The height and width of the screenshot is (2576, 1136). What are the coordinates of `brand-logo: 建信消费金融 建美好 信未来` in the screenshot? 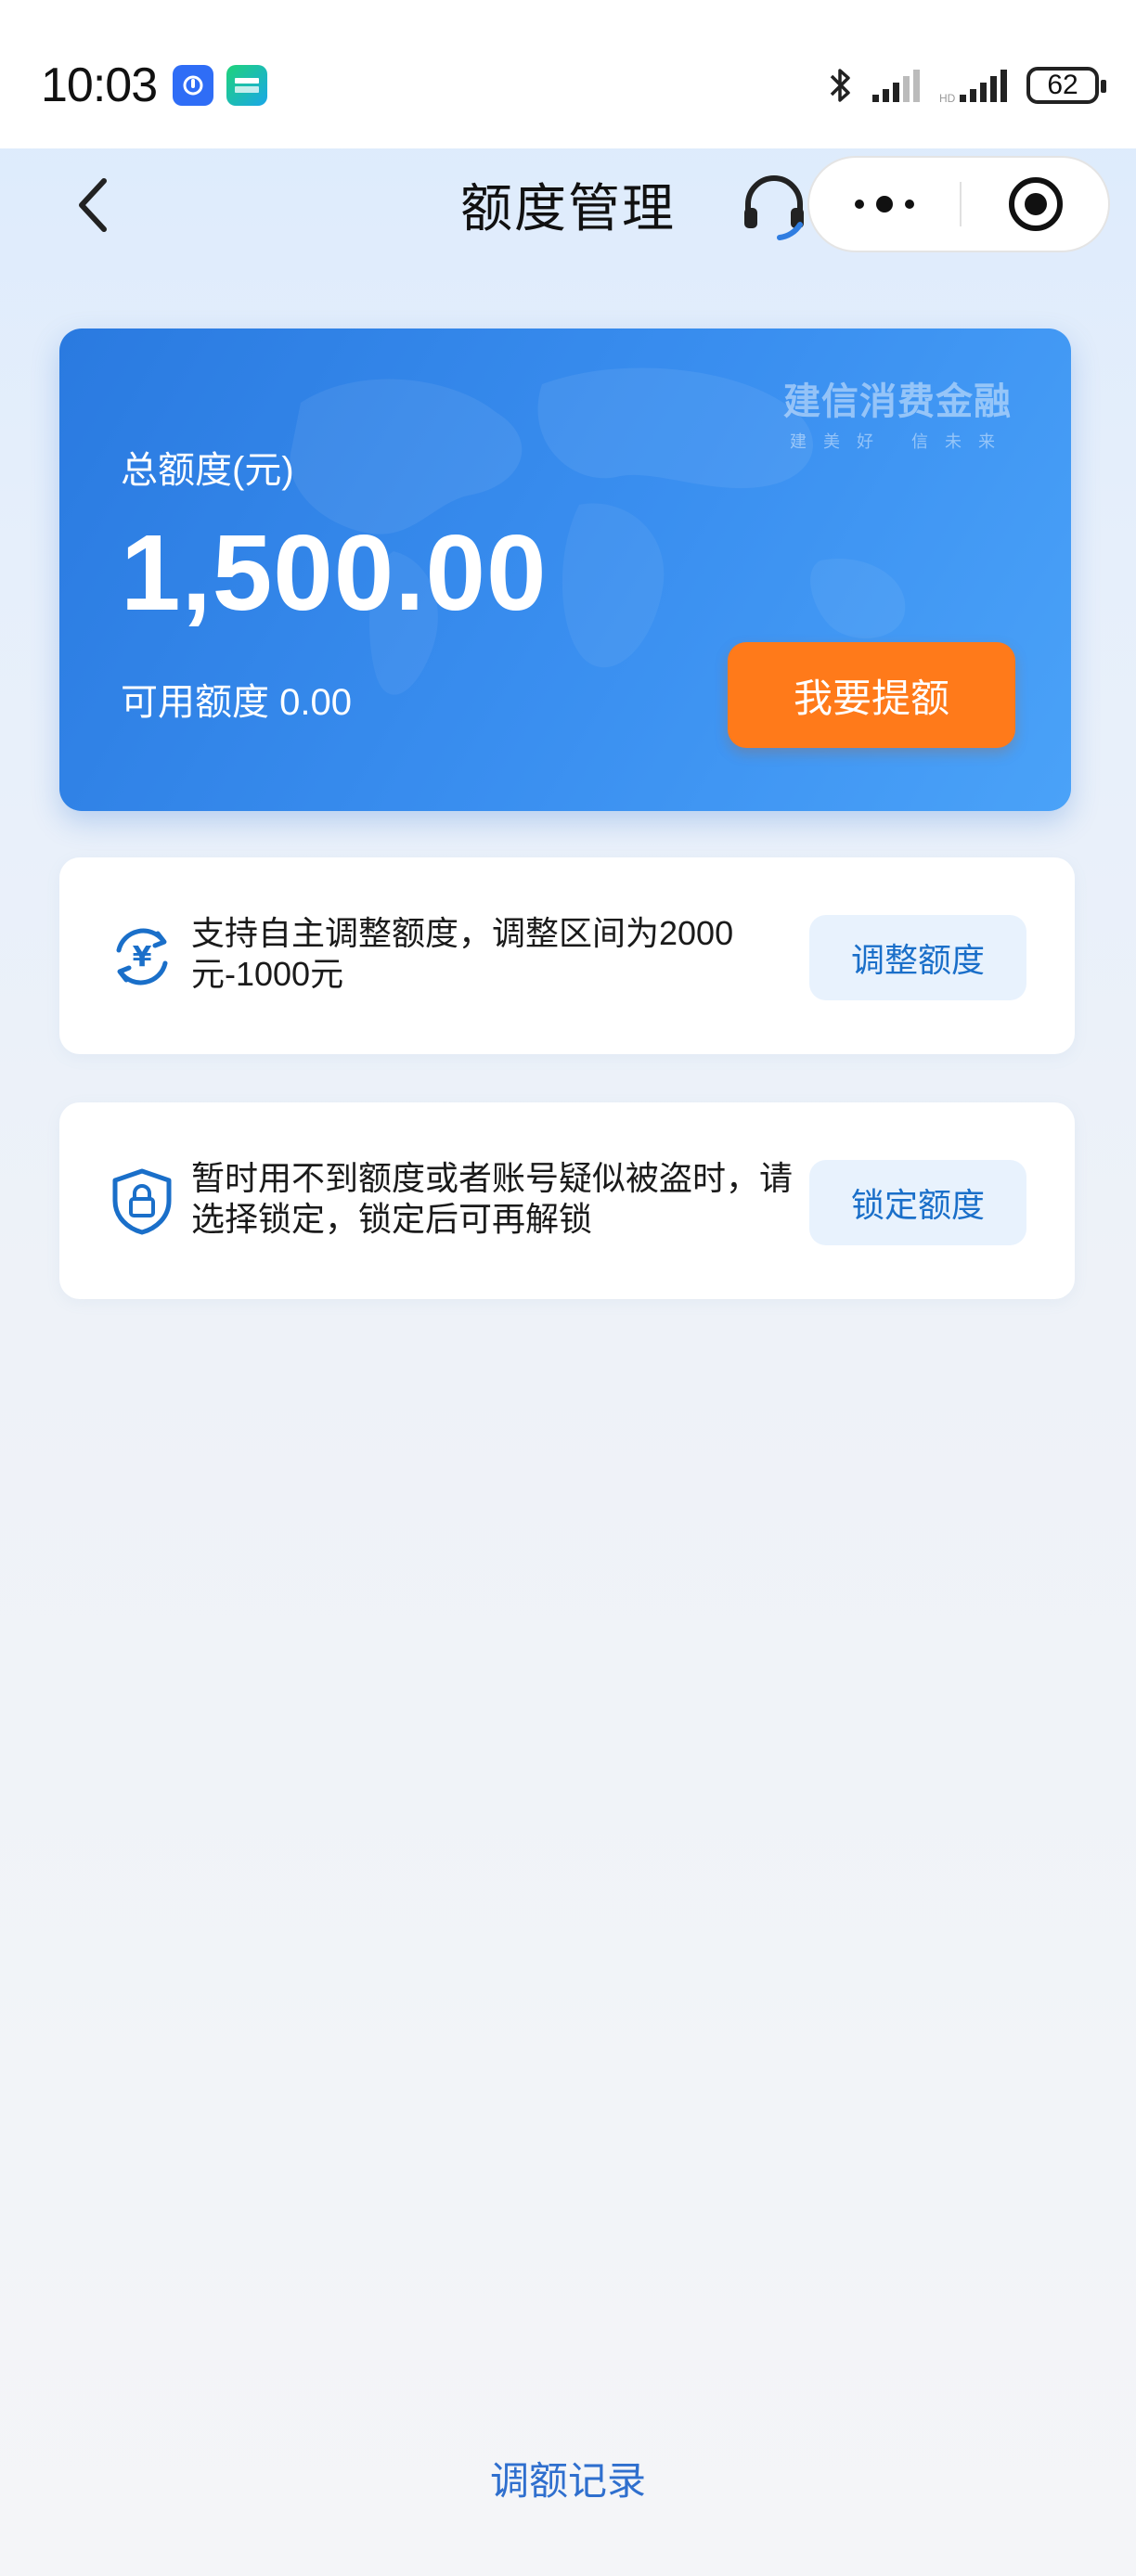 It's located at (897, 412).